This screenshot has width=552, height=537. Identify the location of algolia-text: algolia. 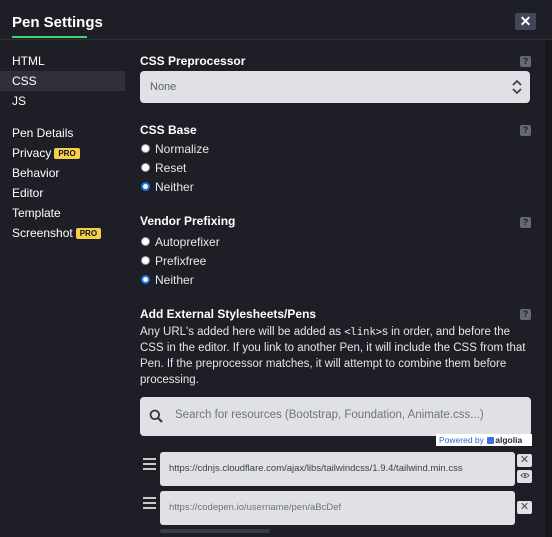
(509, 440).